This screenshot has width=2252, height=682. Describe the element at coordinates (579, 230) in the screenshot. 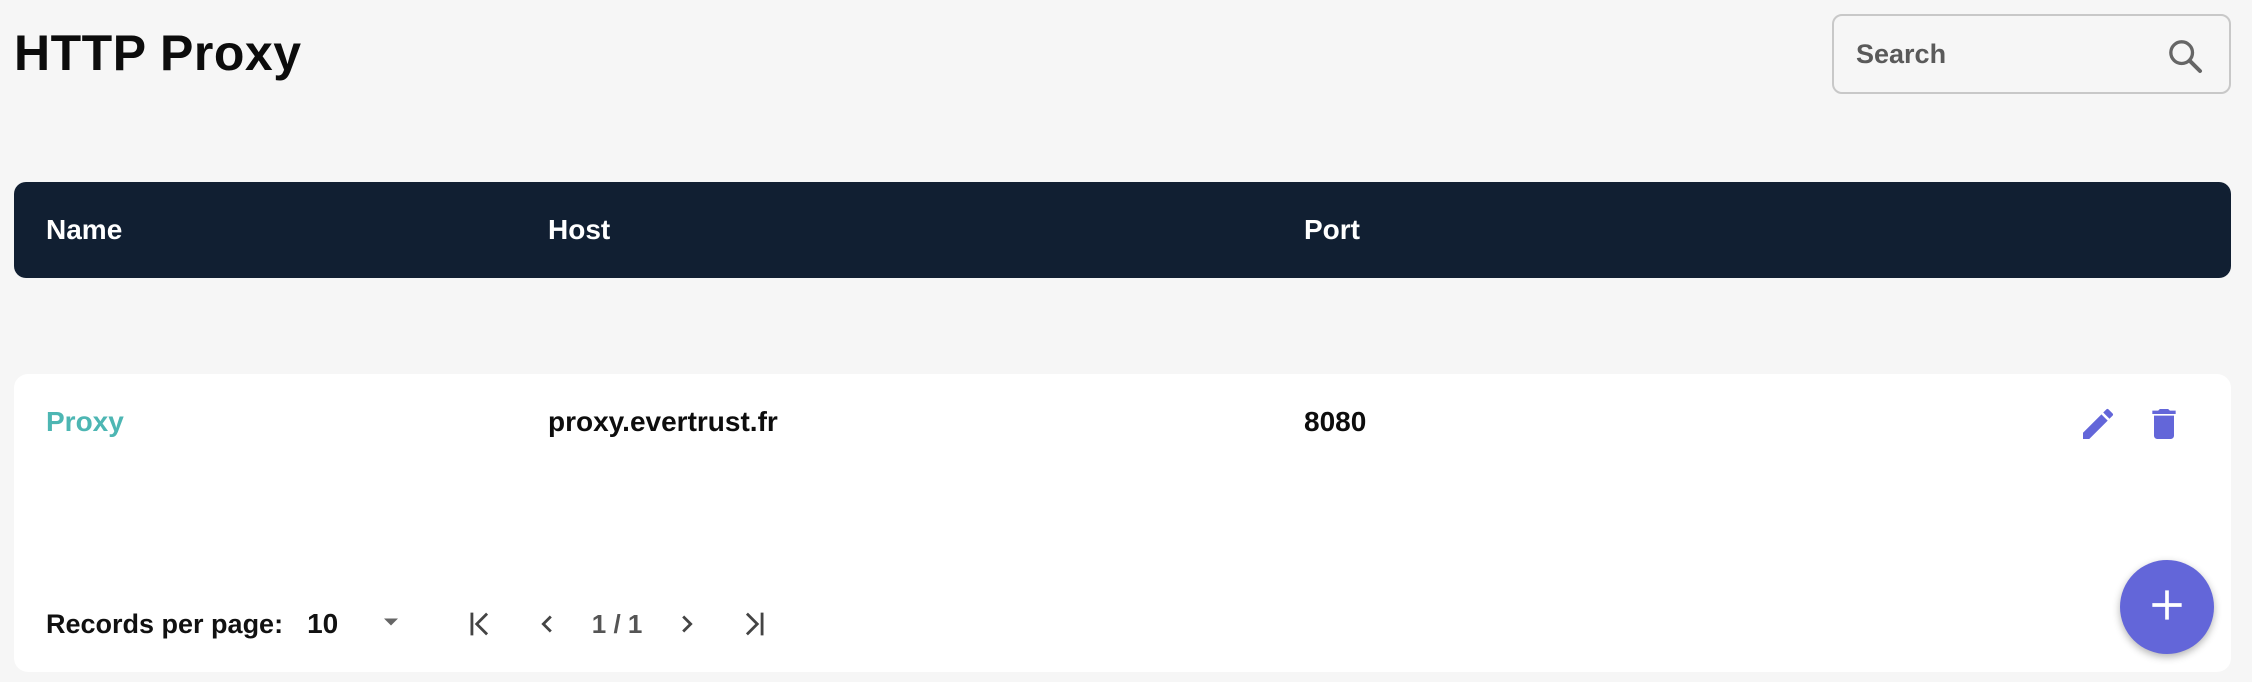

I see `column-header-host: Host` at that location.